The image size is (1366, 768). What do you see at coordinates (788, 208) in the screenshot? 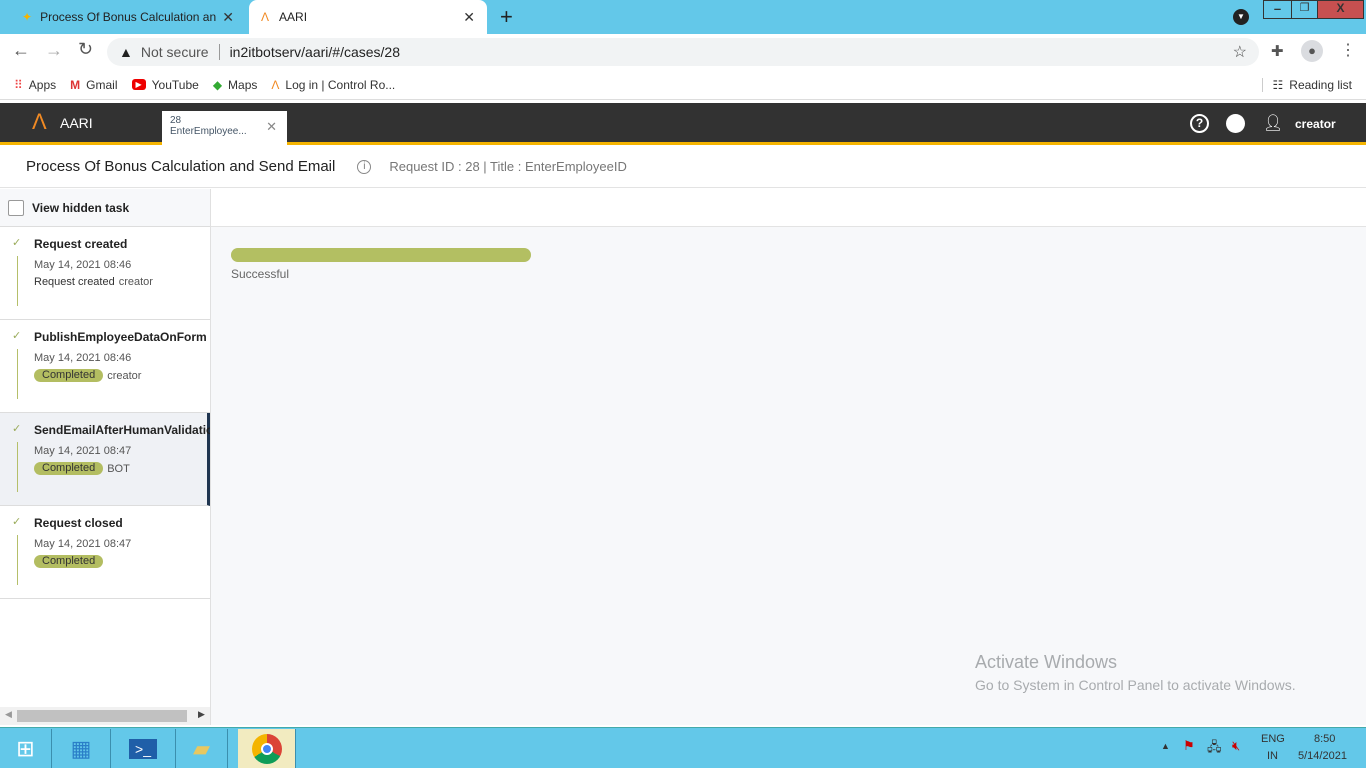
I see `detail-header` at bounding box center [788, 208].